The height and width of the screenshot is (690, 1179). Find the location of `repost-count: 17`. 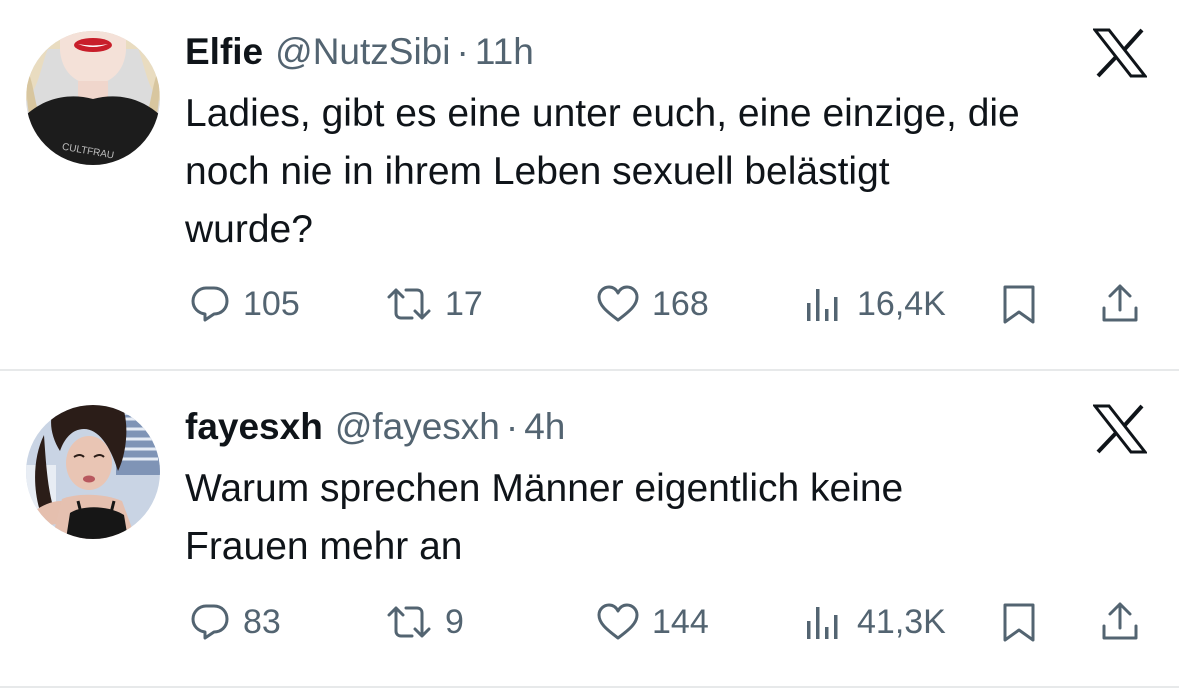

repost-count: 17 is located at coordinates (464, 303).